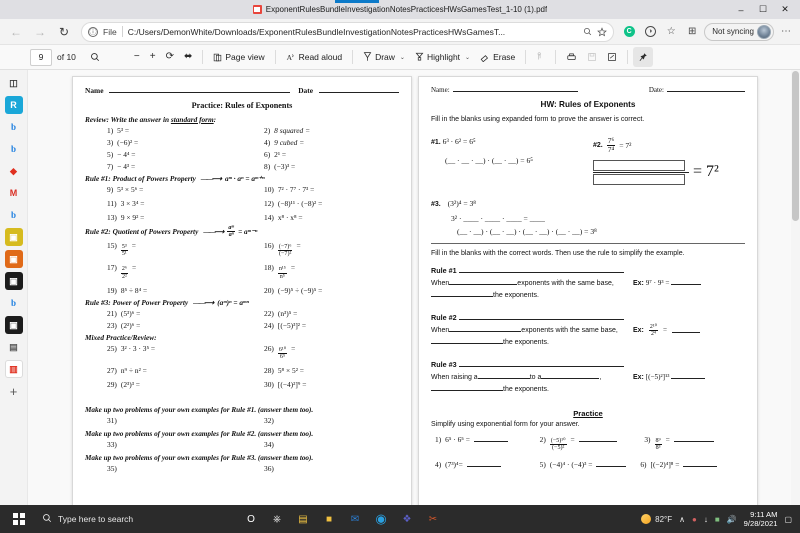 This screenshot has height=533, width=800. Describe the element at coordinates (153, 57) in the screenshot. I see `zoom-in-button: +` at that location.